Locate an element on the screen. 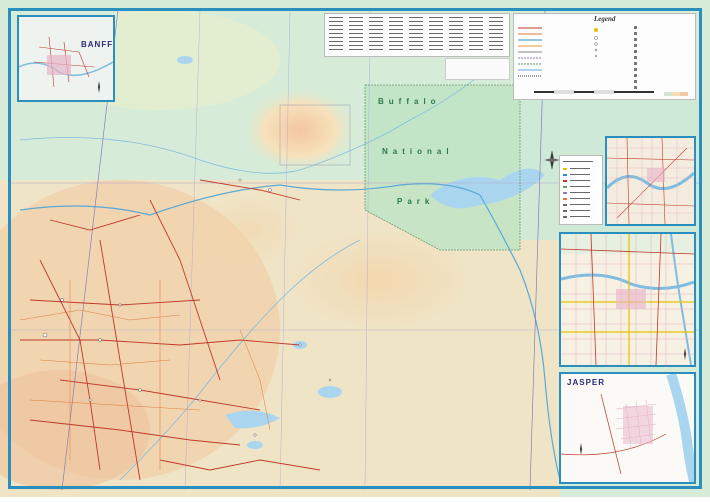 Image resolution: width=710 pixels, height=502 pixels. legend-panel: Legend is located at coordinates (604, 56).